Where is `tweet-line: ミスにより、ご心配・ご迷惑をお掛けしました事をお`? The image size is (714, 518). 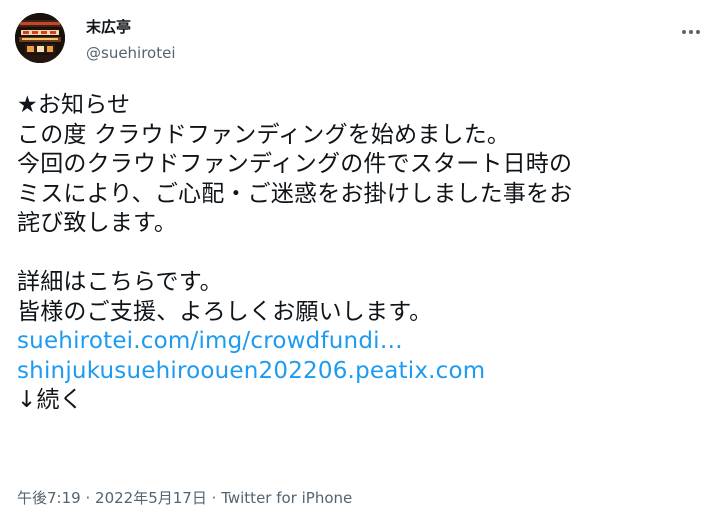 tweet-line: ミスにより、ご心配・ご迷惑をお掛けしました事をお is located at coordinates (295, 193).